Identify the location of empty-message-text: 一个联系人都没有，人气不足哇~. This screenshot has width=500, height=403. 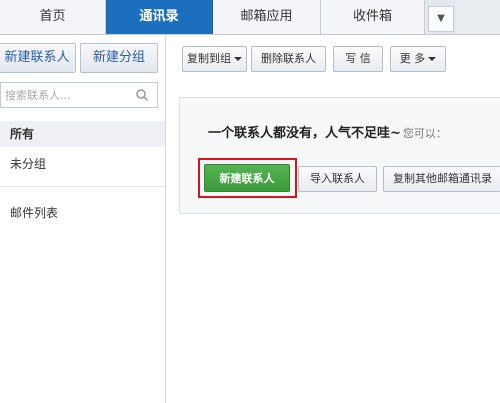
(304, 133).